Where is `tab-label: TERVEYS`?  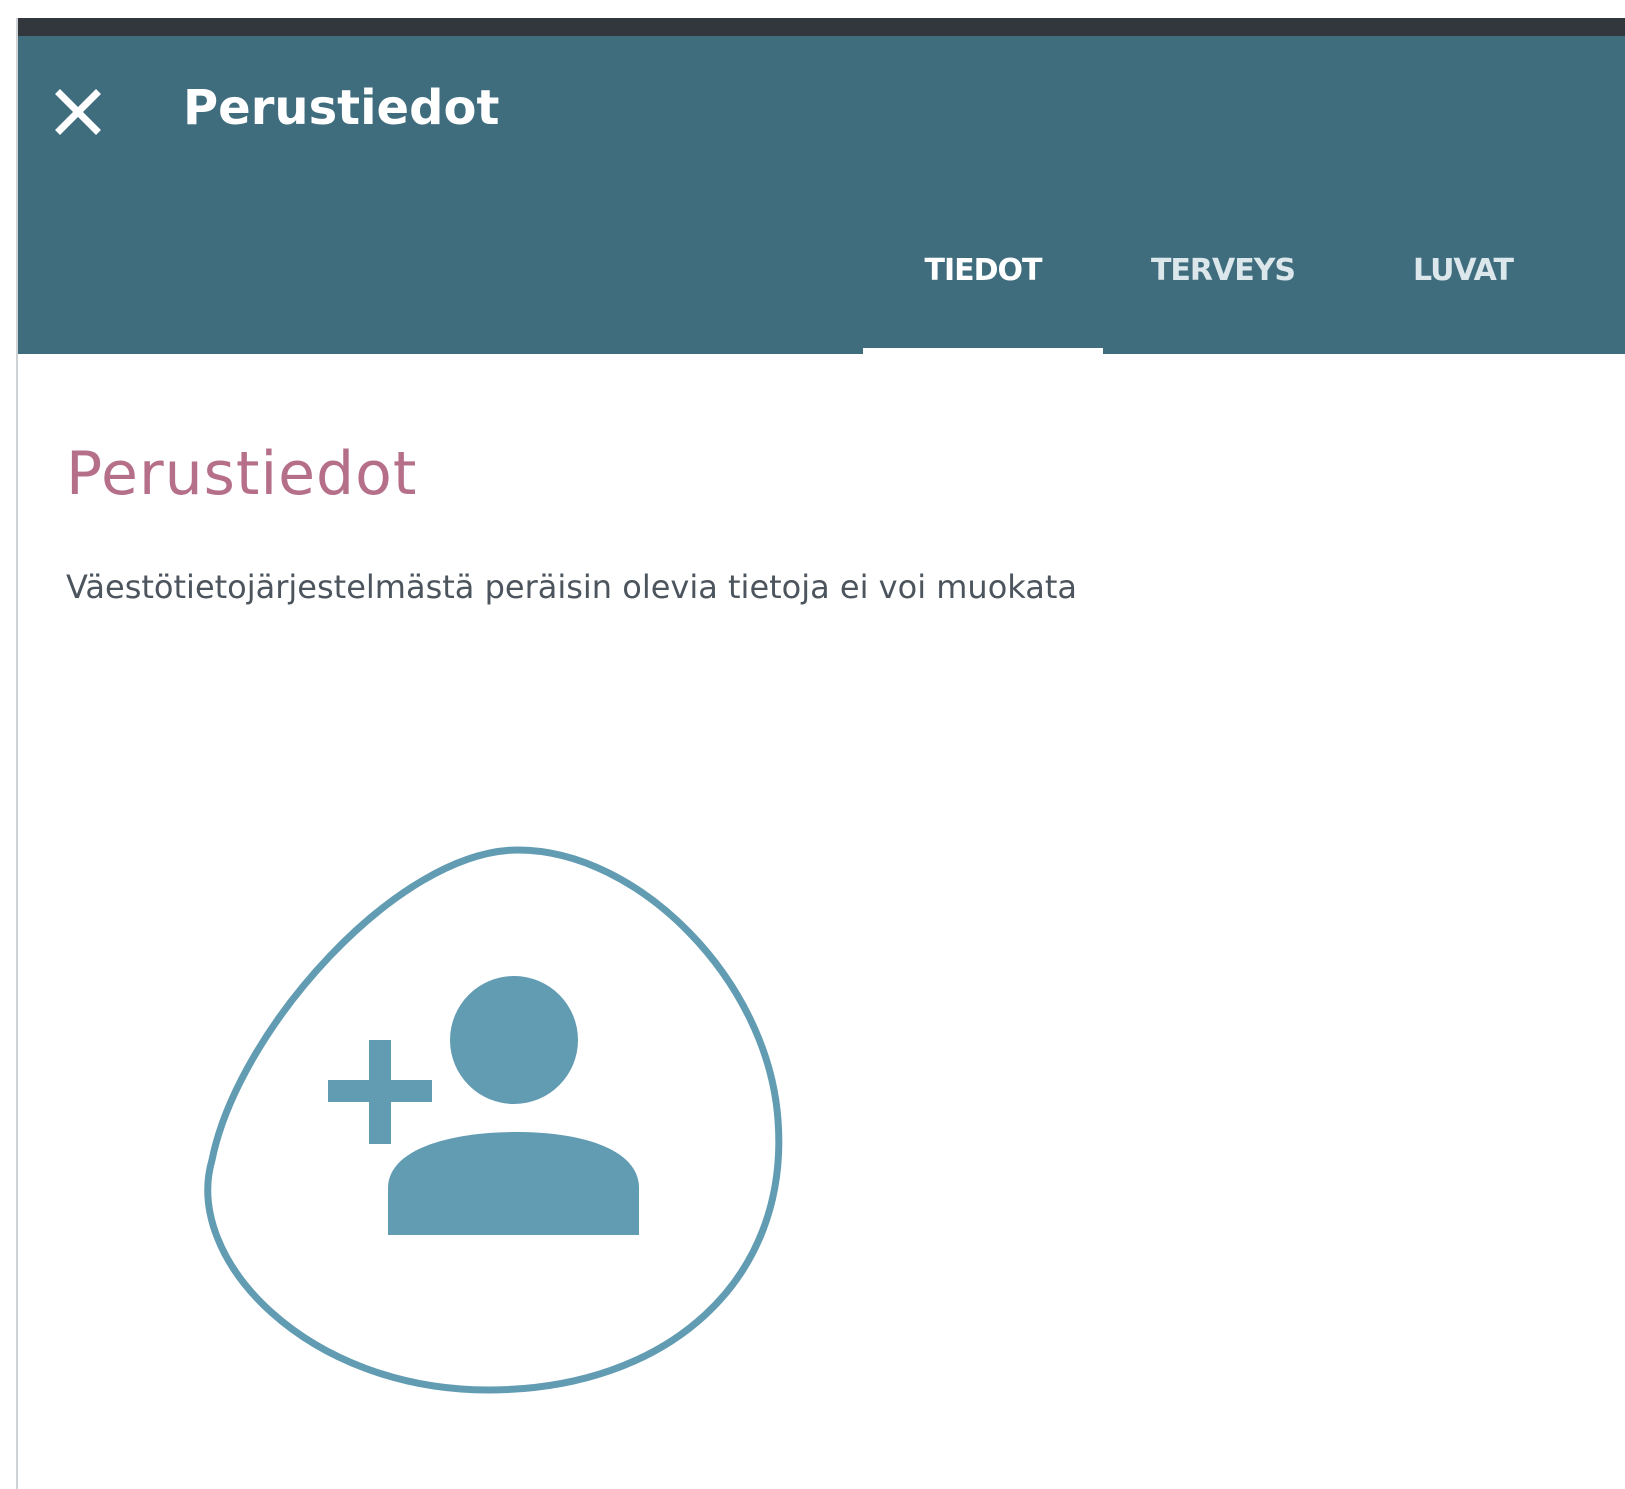
tab-label: TERVEYS is located at coordinates (1223, 270).